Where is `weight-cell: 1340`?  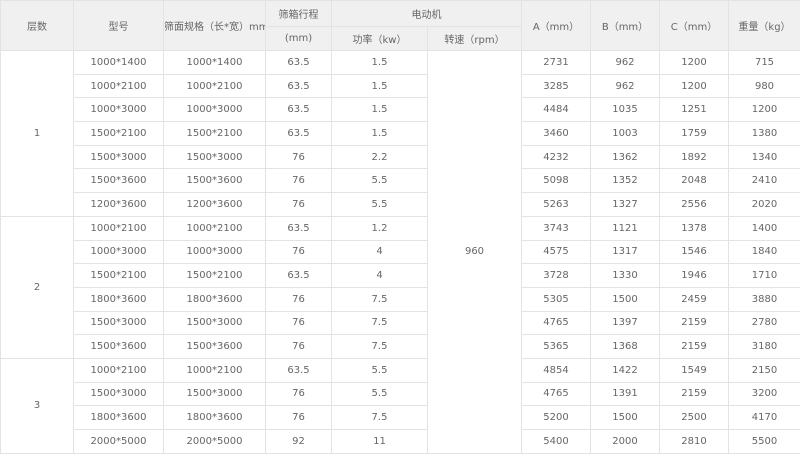
weight-cell: 1340 is located at coordinates (764, 157).